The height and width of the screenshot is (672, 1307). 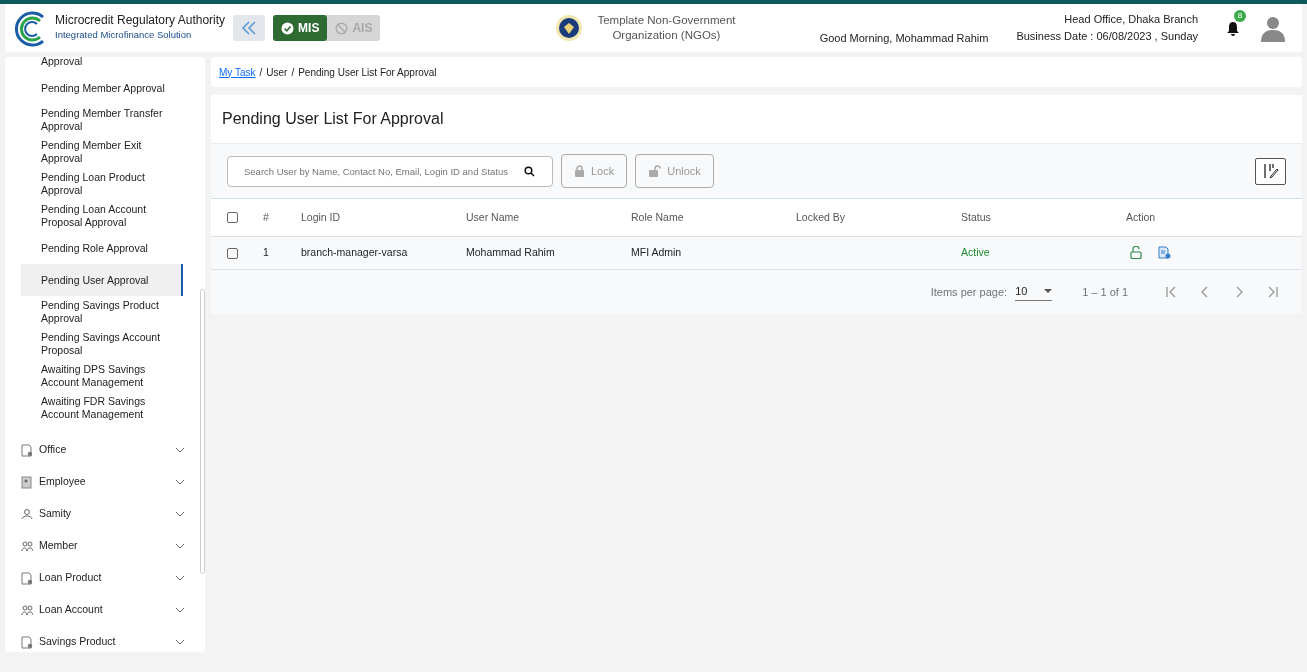 I want to click on status-cell: Active, so click(x=1035, y=253).